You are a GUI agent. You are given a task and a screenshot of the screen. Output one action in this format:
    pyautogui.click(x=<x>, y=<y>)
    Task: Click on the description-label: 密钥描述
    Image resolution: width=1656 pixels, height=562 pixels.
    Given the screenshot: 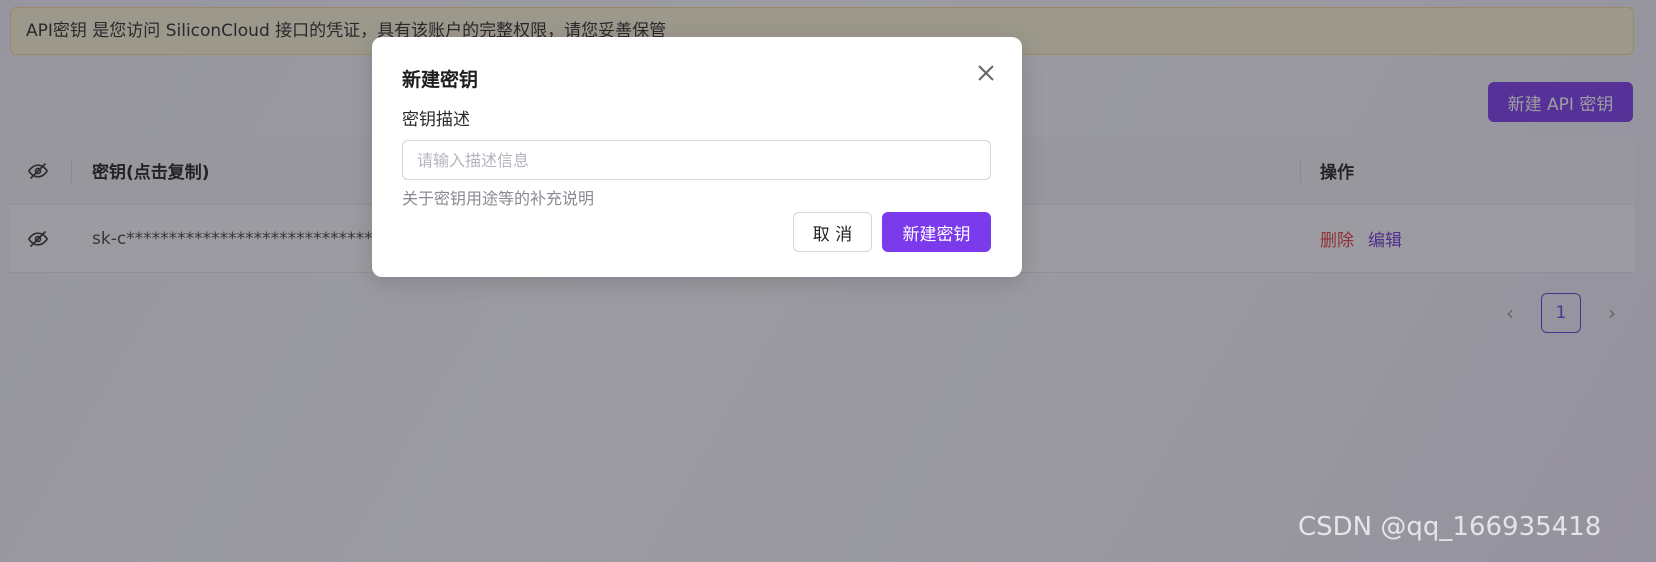 What is the action you would take?
    pyautogui.click(x=436, y=120)
    